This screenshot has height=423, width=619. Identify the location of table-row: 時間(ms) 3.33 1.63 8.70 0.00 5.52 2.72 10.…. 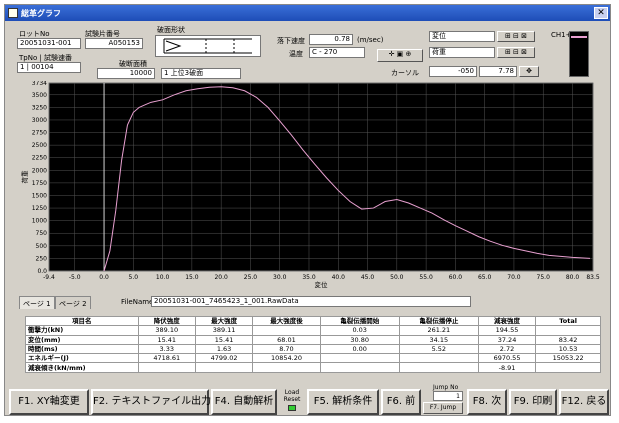
(313, 349).